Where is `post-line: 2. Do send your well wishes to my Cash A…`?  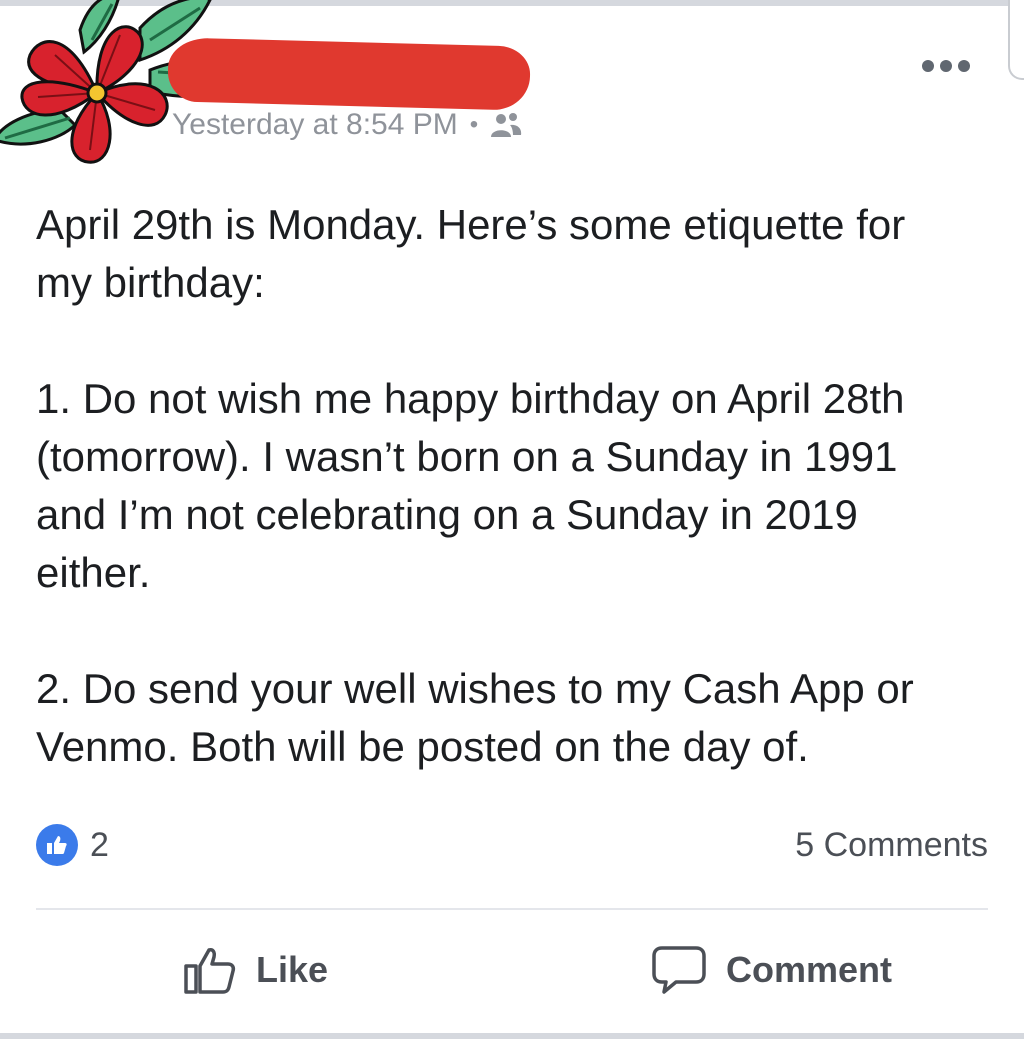 post-line: 2. Do send your well wishes to my Cash A… is located at coordinates (475, 688).